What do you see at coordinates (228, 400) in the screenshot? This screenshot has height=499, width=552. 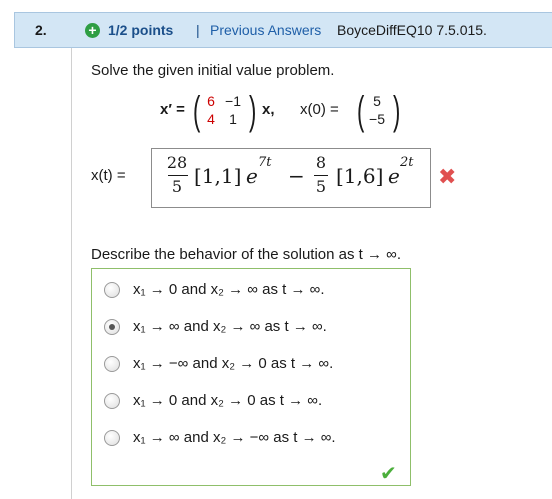 I see `option-label: x₁ → 0 and x₂ → 0 as t → ∞.` at bounding box center [228, 400].